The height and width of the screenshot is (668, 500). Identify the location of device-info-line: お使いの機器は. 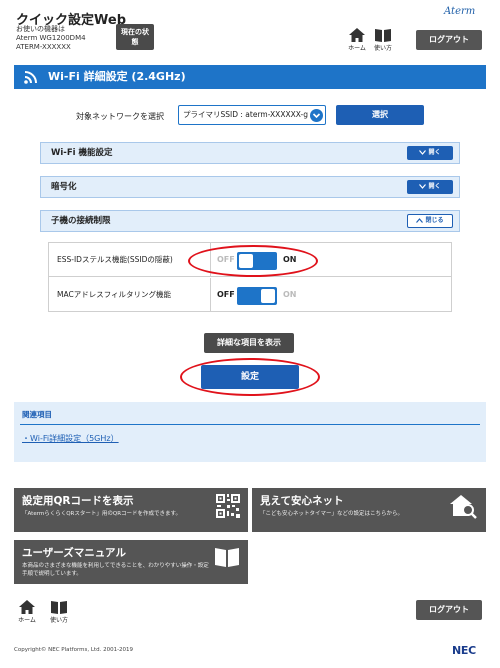
(40, 29).